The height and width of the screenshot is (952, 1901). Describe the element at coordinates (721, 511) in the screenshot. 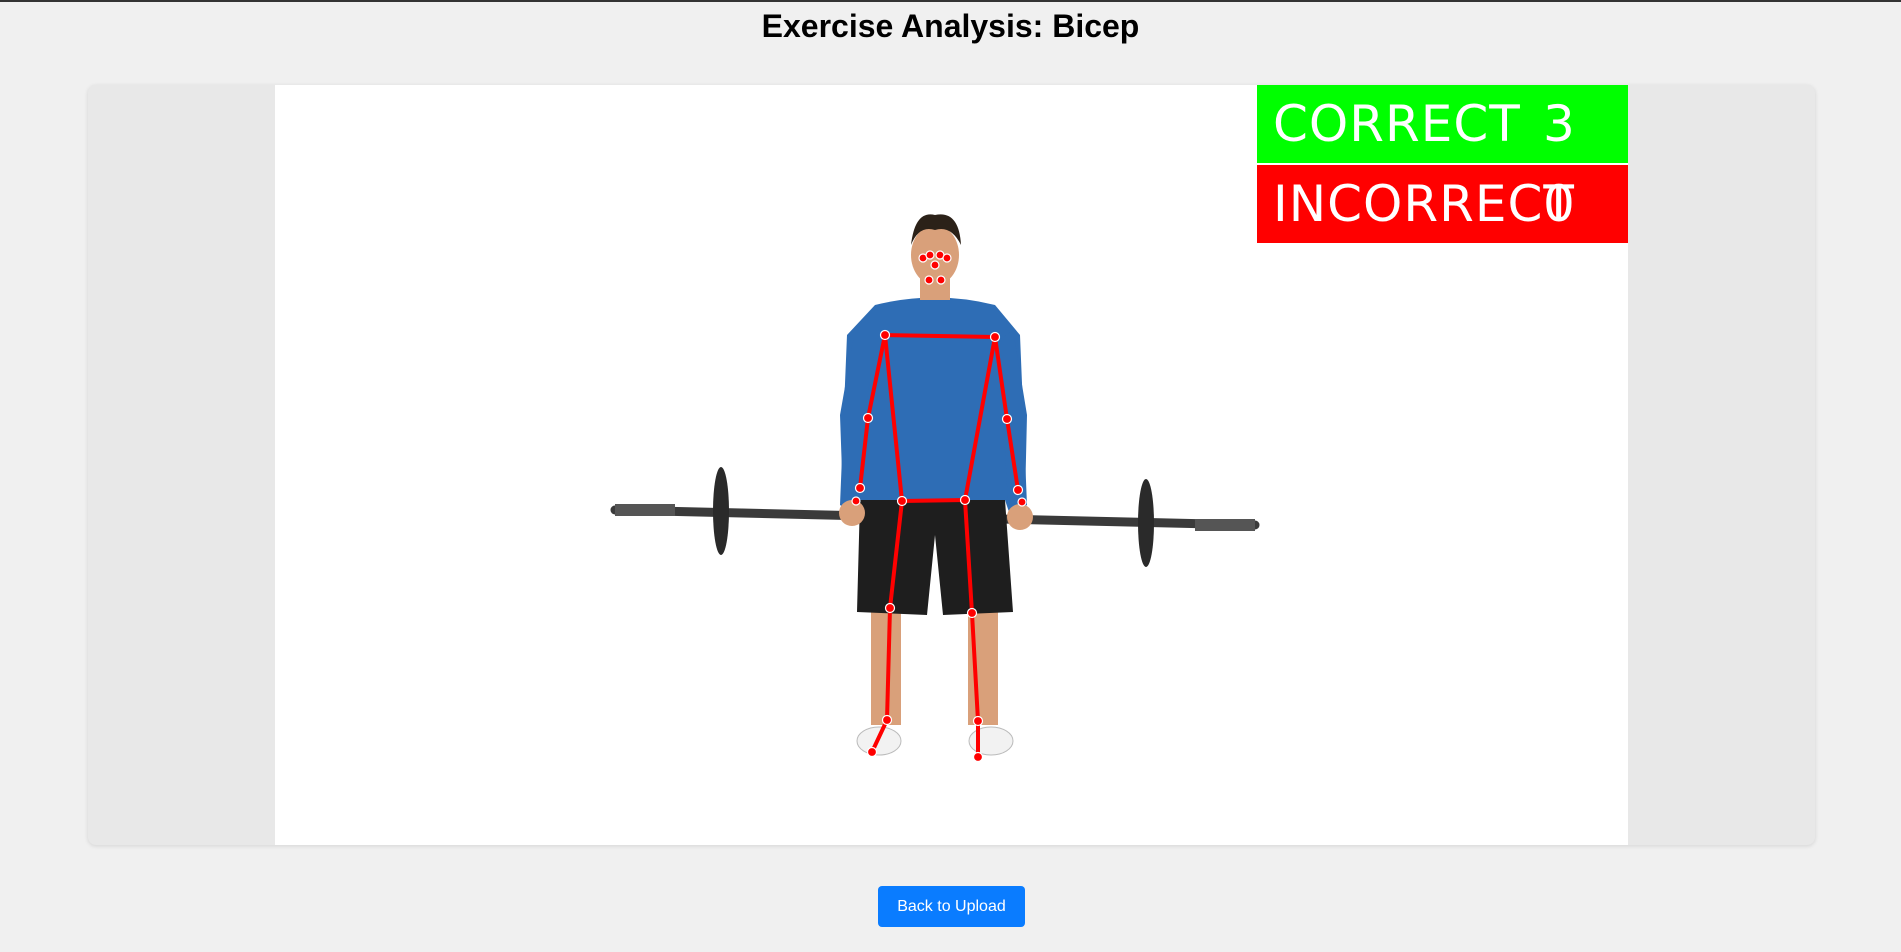

I see `plate-left` at that location.